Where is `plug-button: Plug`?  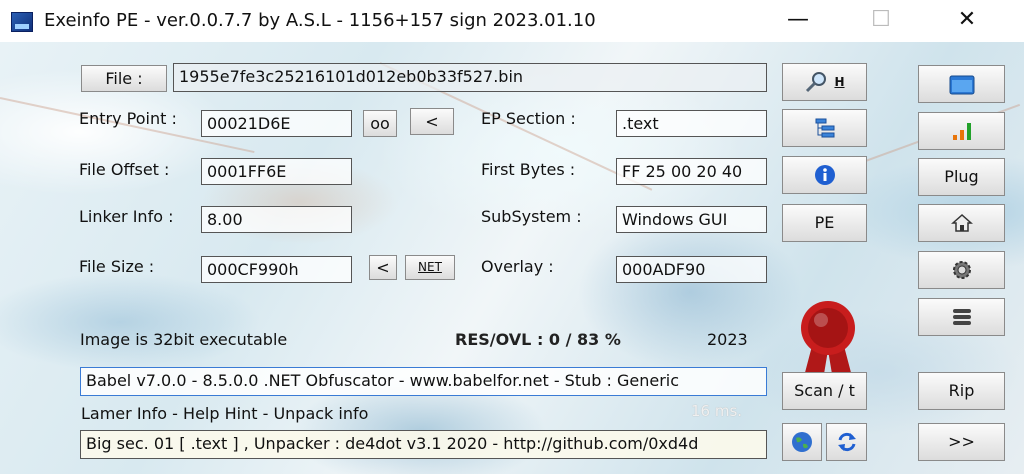
plug-button: Plug is located at coordinates (961, 177).